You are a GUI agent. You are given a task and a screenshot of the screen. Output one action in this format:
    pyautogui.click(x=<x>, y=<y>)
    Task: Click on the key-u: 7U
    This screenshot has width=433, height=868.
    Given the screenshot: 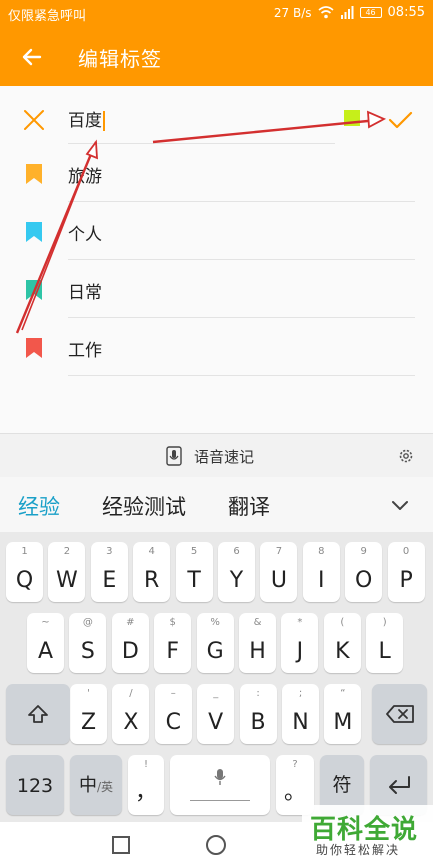 What is the action you would take?
    pyautogui.click(x=279, y=572)
    